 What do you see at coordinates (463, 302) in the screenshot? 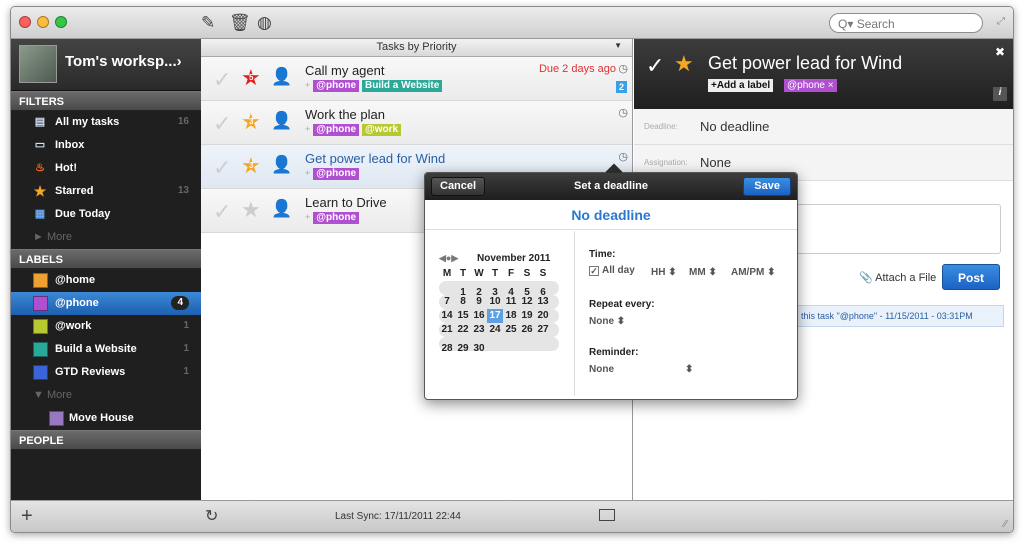
I see `day-cell: 8` at bounding box center [463, 302].